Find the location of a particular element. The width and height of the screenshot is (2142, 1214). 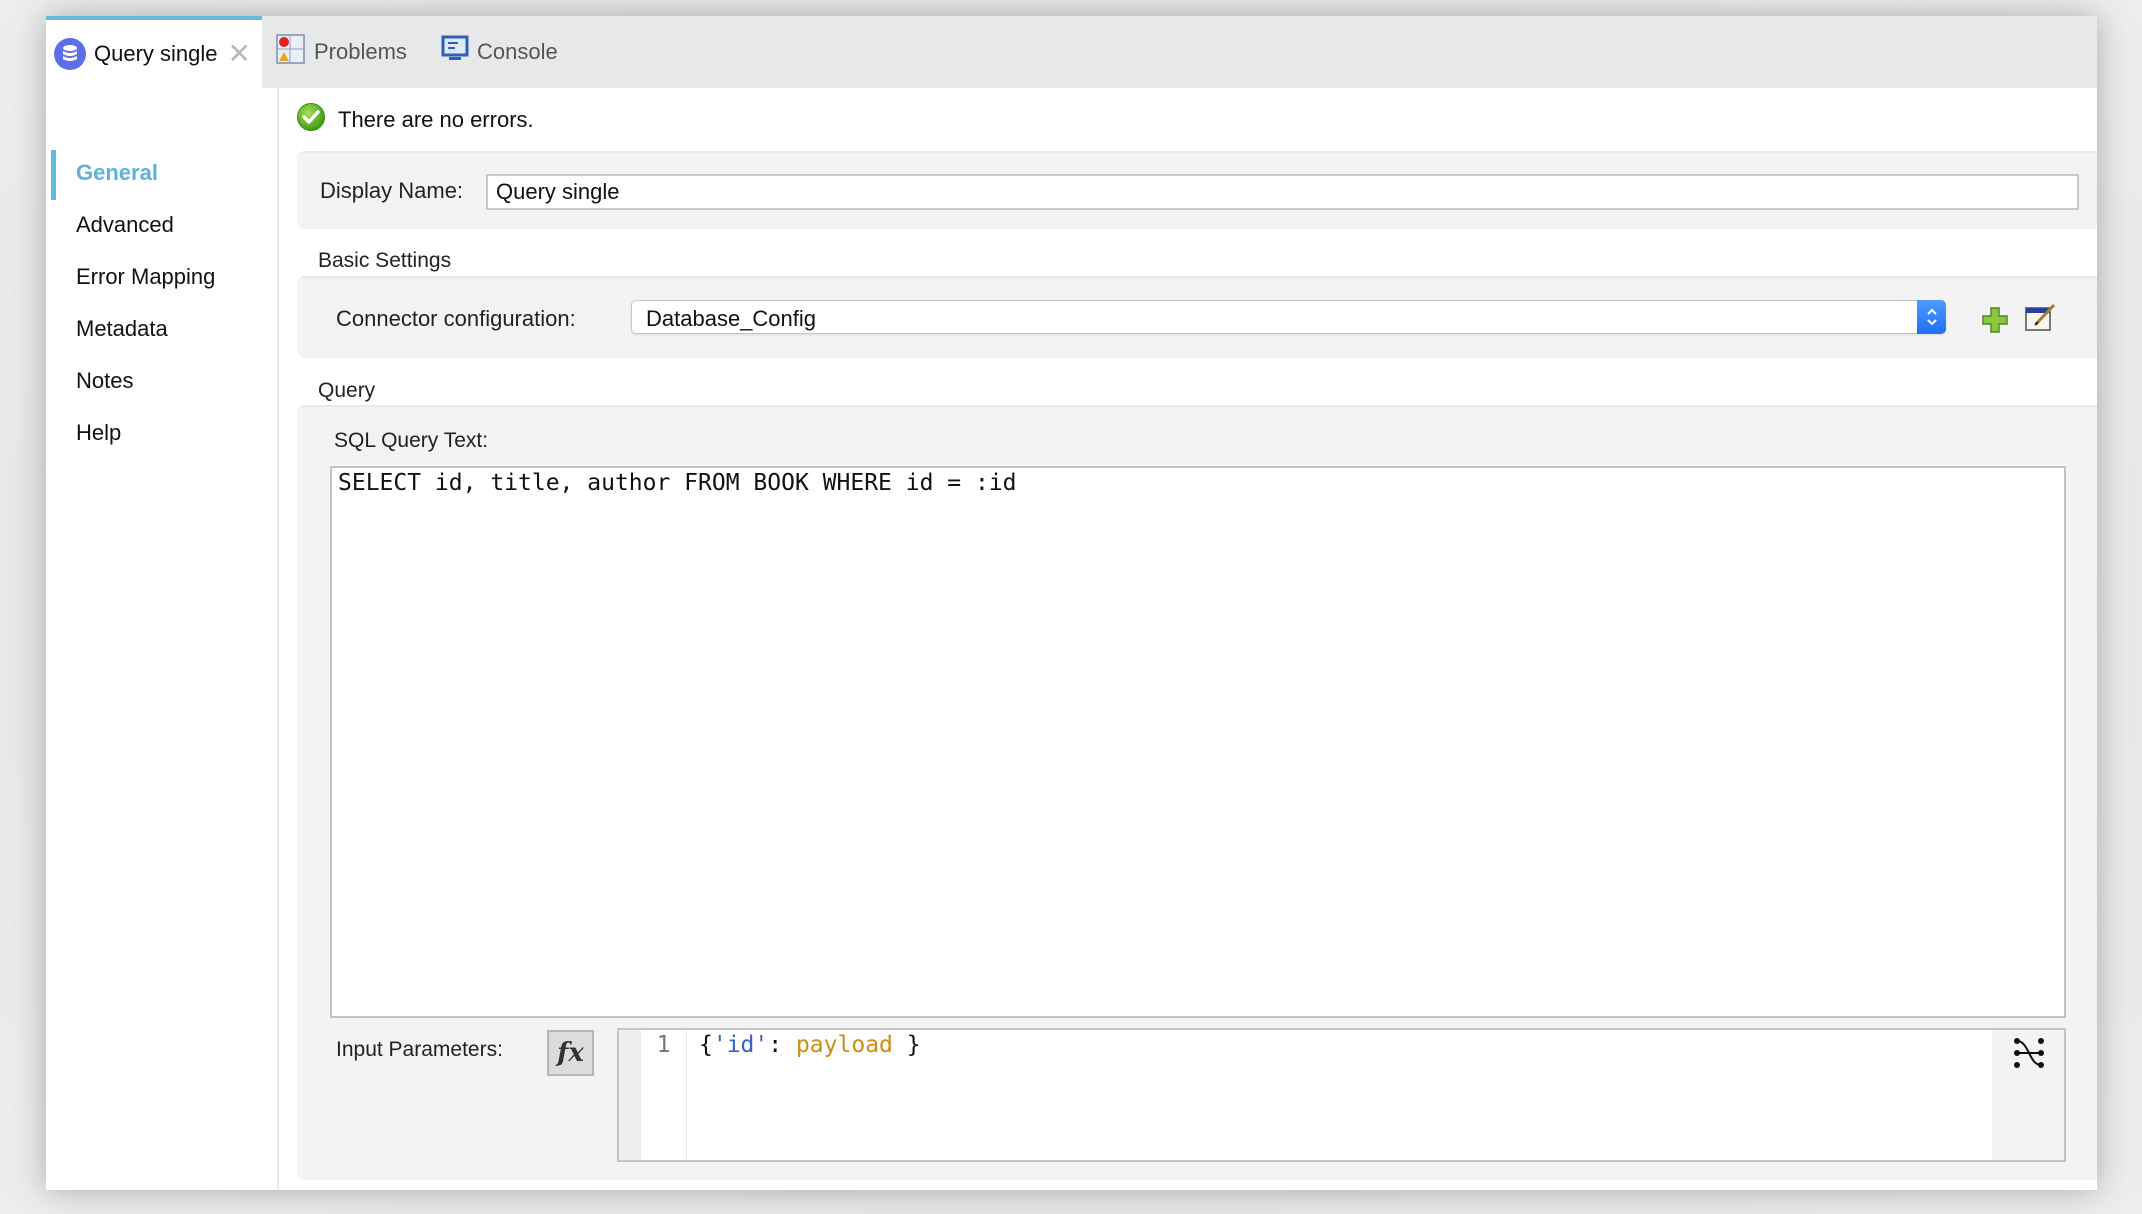

editor-left-gutter is located at coordinates (630, 1095).